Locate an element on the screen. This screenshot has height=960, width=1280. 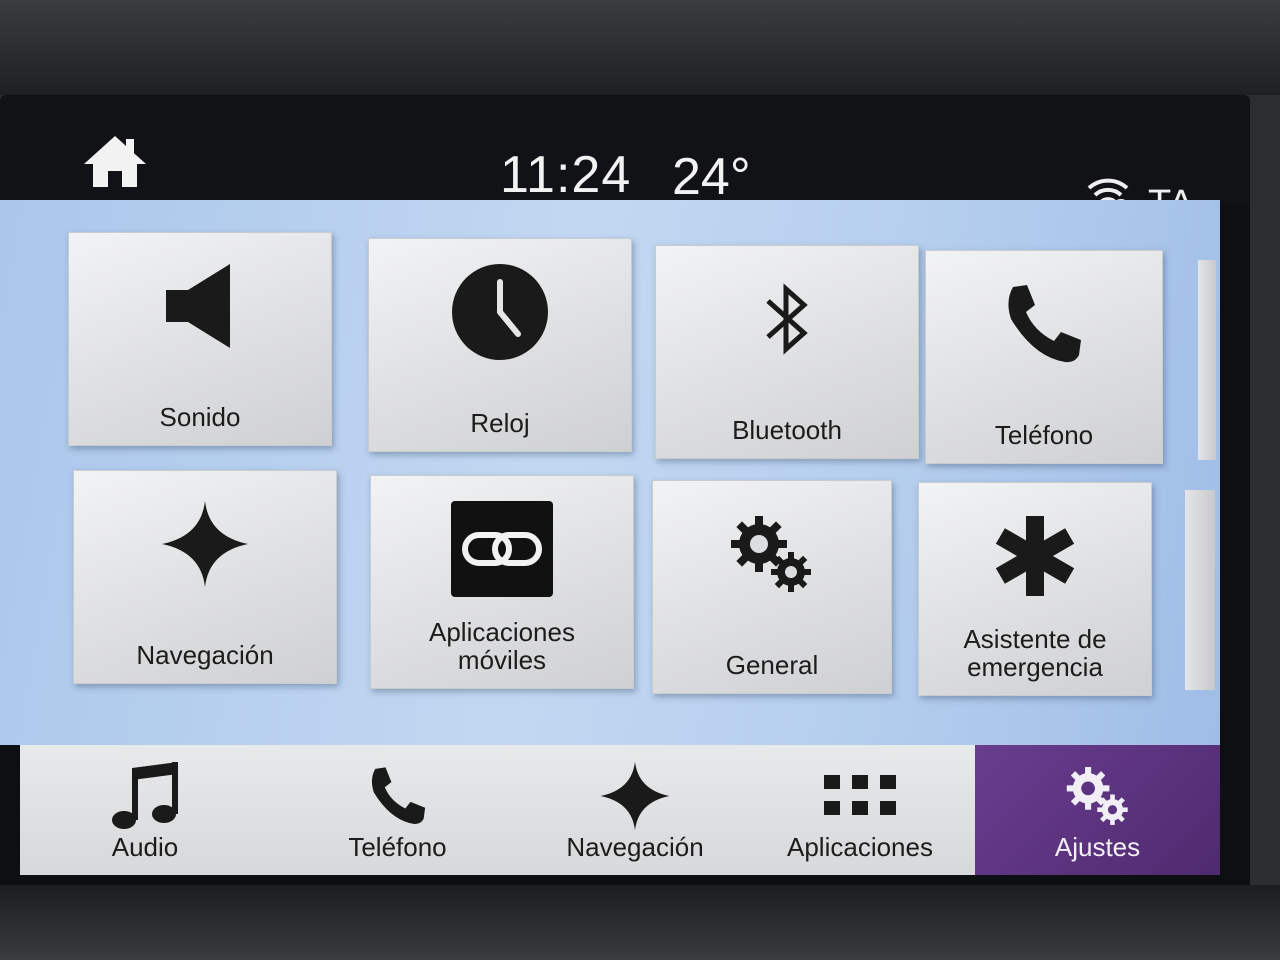
music-note-icon is located at coordinates (145, 796).